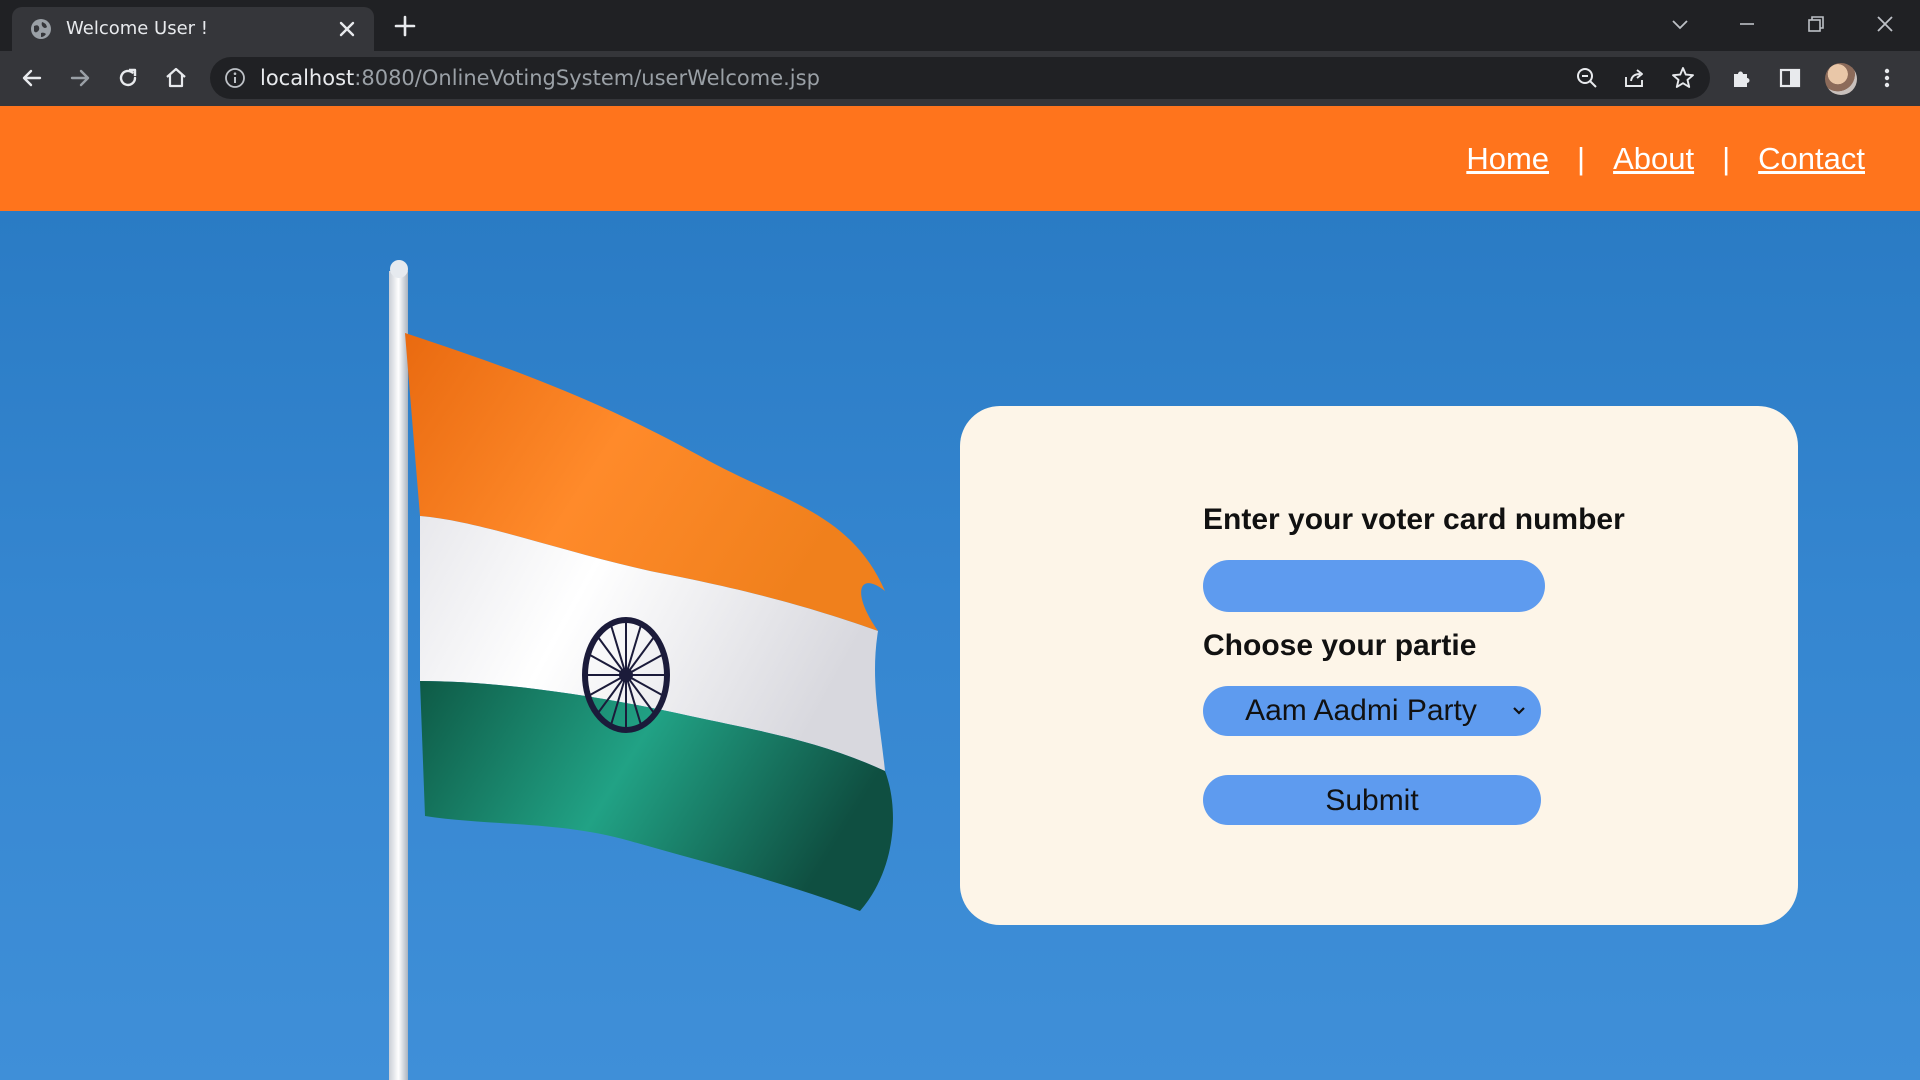  What do you see at coordinates (1361, 710) in the screenshot?
I see `party-selected-value: Aam Aadmi Party` at bounding box center [1361, 710].